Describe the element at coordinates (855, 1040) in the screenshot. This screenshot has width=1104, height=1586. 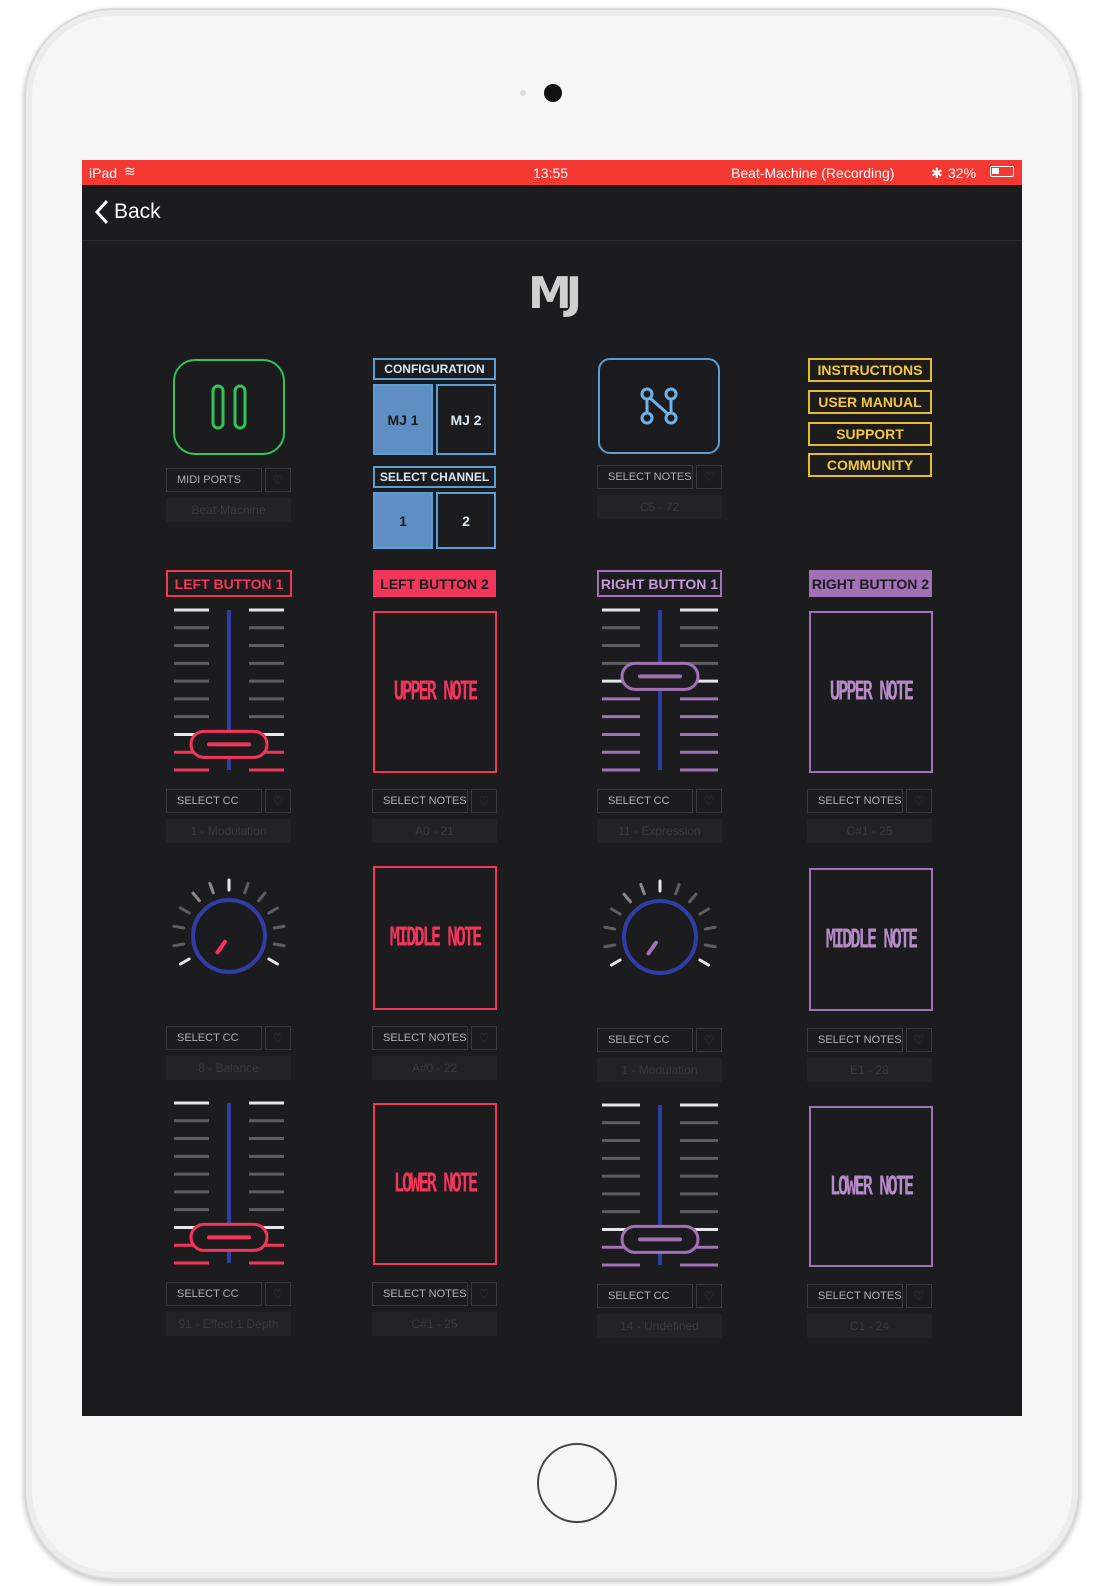
I see `notes-select-r2c4: SELECT NOTES` at that location.